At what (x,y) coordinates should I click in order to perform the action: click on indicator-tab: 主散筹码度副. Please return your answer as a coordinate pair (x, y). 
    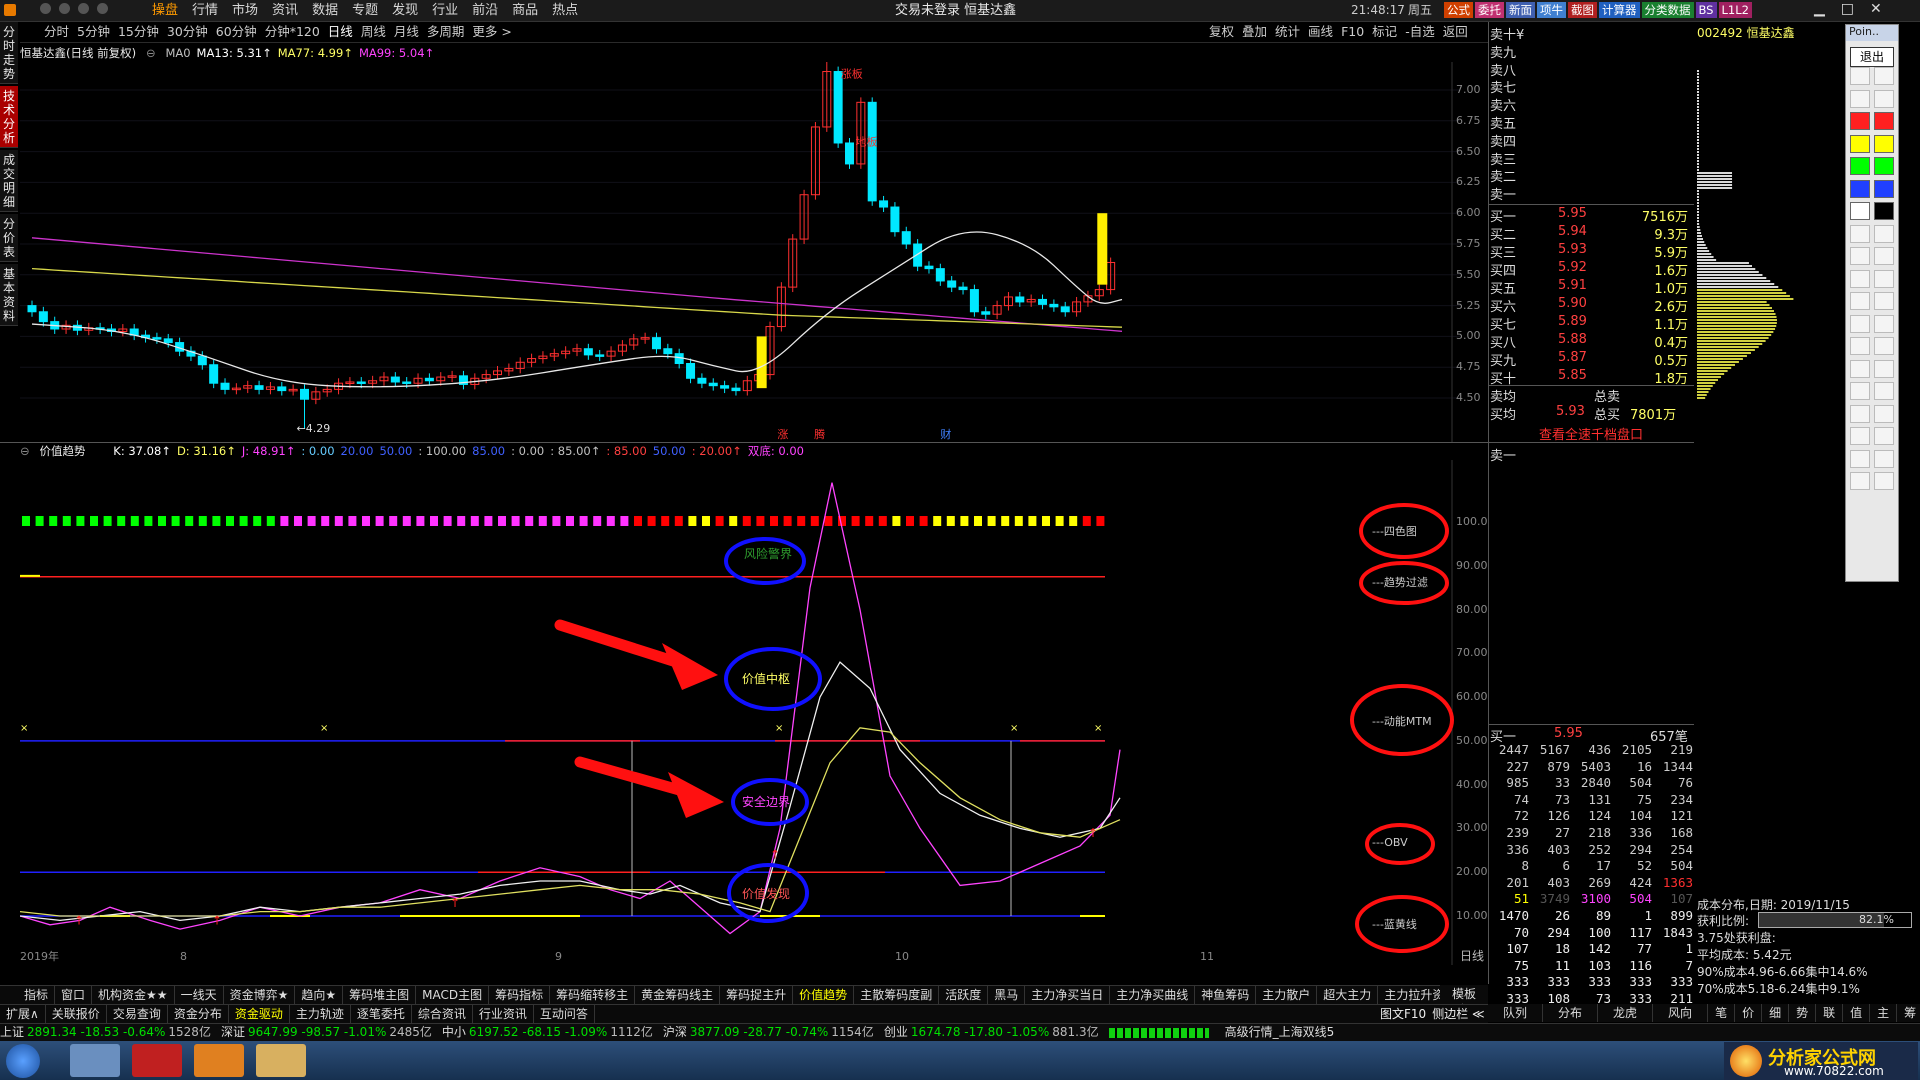
    Looking at the image, I should click on (897, 995).